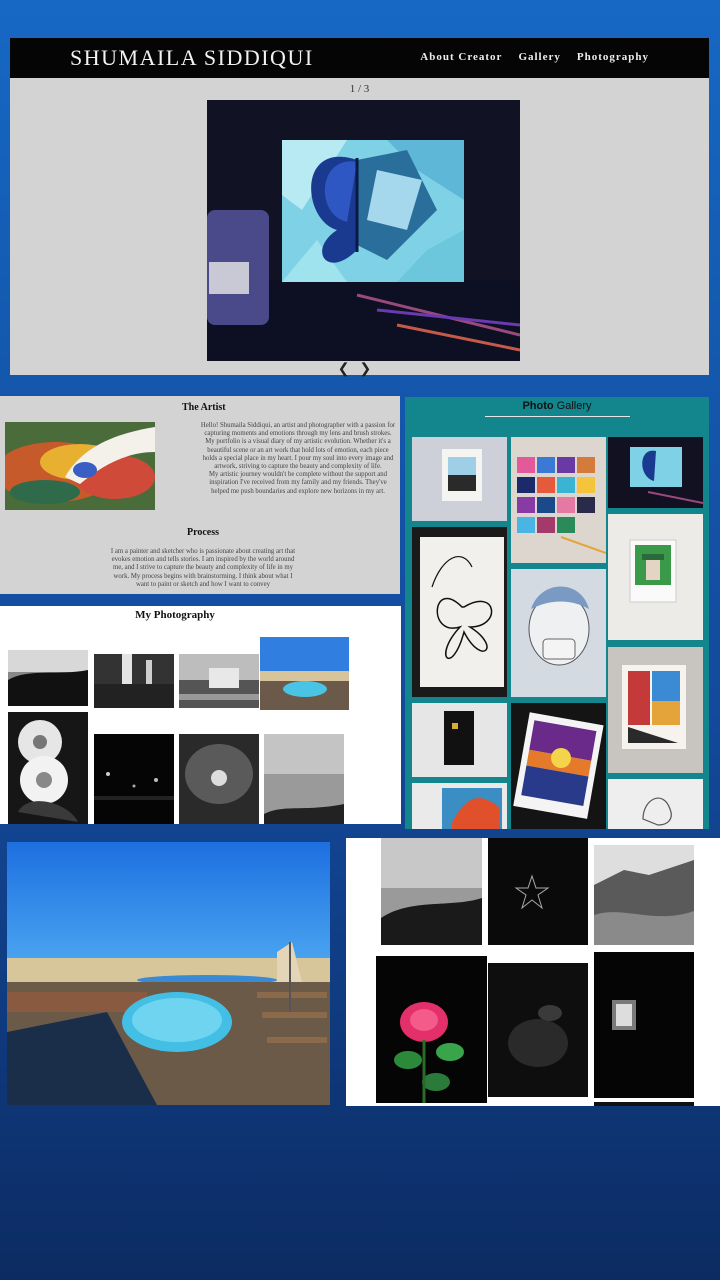  Describe the element at coordinates (204, 407) in the screenshot. I see `artist-heading: The Artist` at that location.